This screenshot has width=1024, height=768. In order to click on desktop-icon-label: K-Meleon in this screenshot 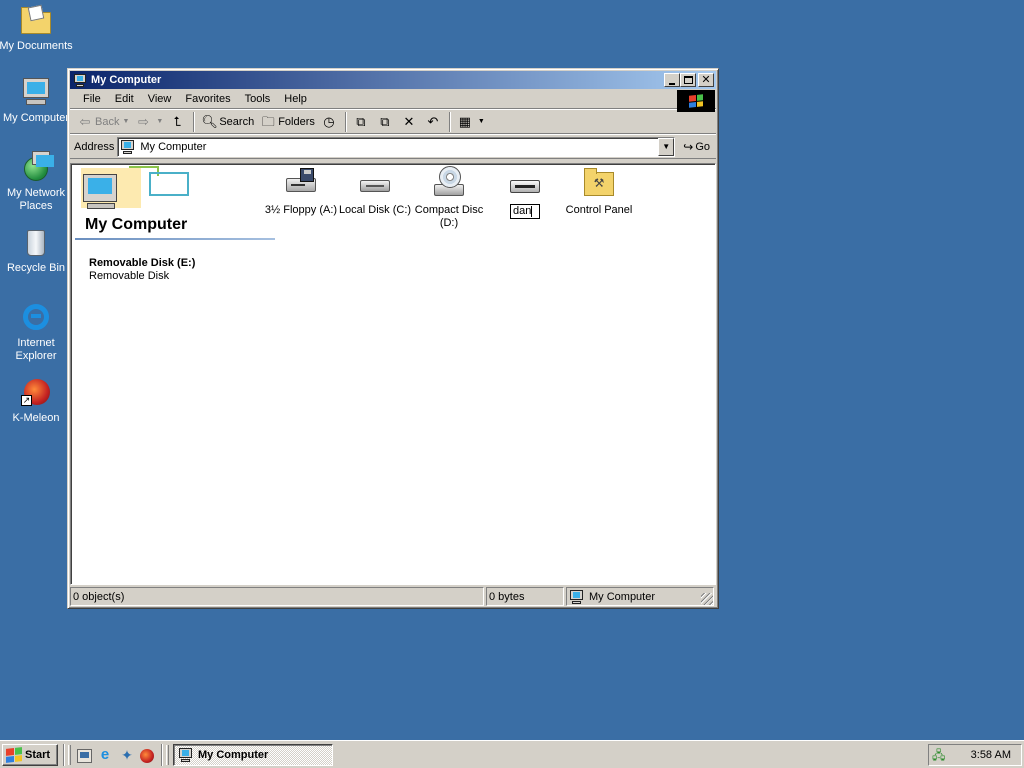, I will do `click(36, 418)`.